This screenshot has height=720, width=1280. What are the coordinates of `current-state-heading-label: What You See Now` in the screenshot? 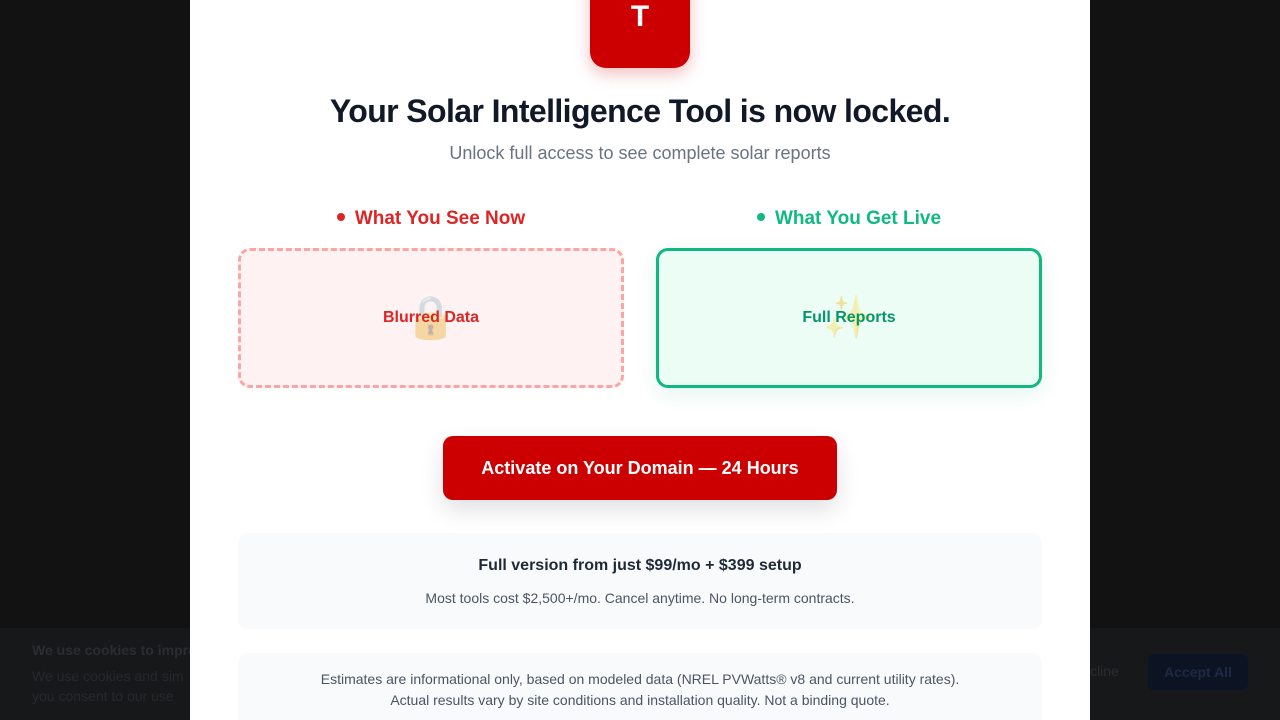 It's located at (440, 218).